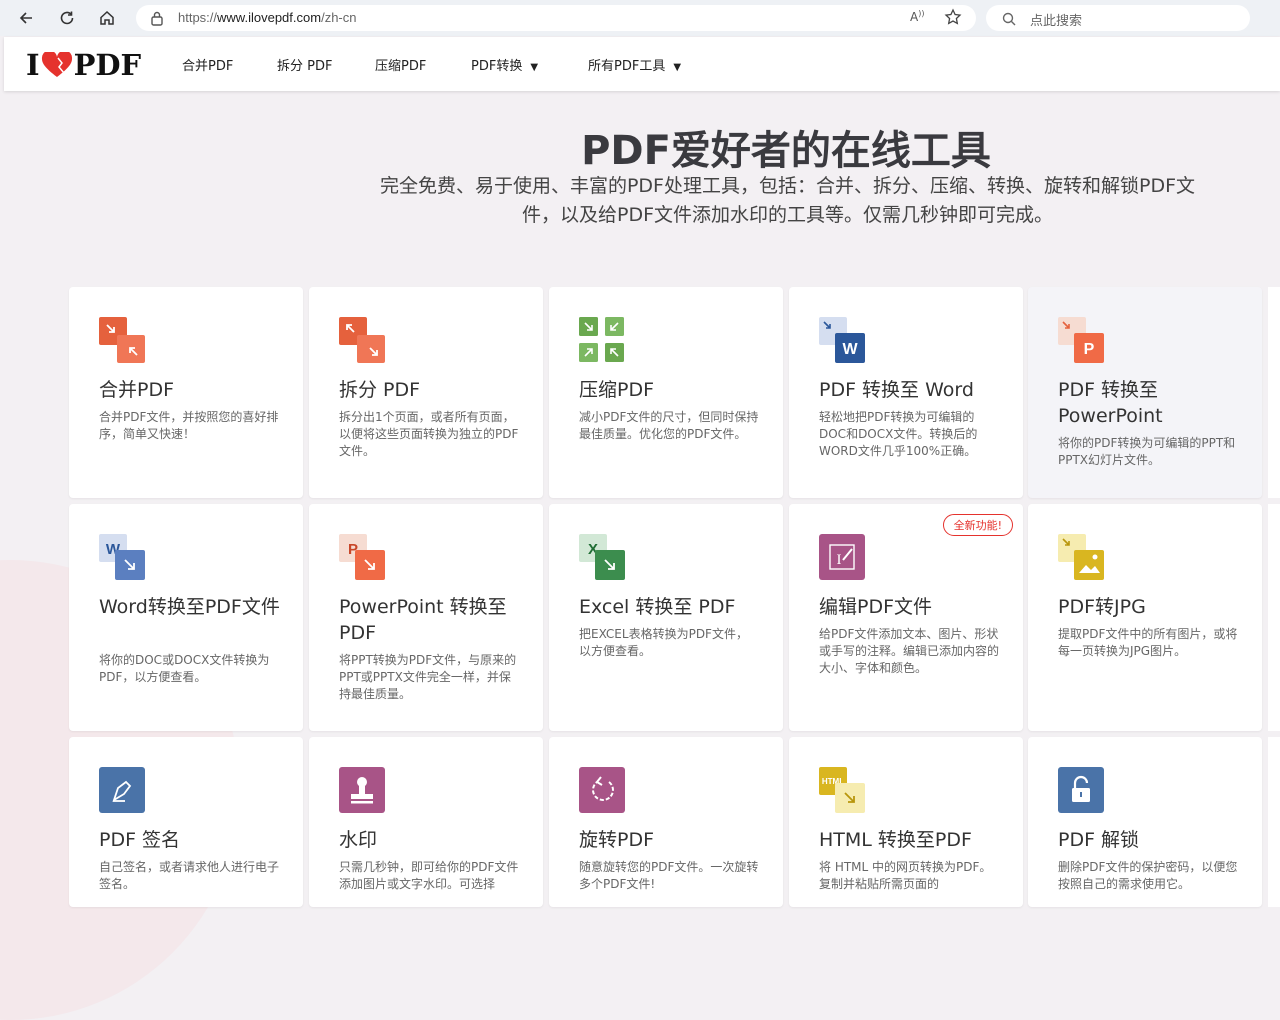  What do you see at coordinates (304, 64) in the screenshot?
I see `nav-split: 拆分 PDF` at bounding box center [304, 64].